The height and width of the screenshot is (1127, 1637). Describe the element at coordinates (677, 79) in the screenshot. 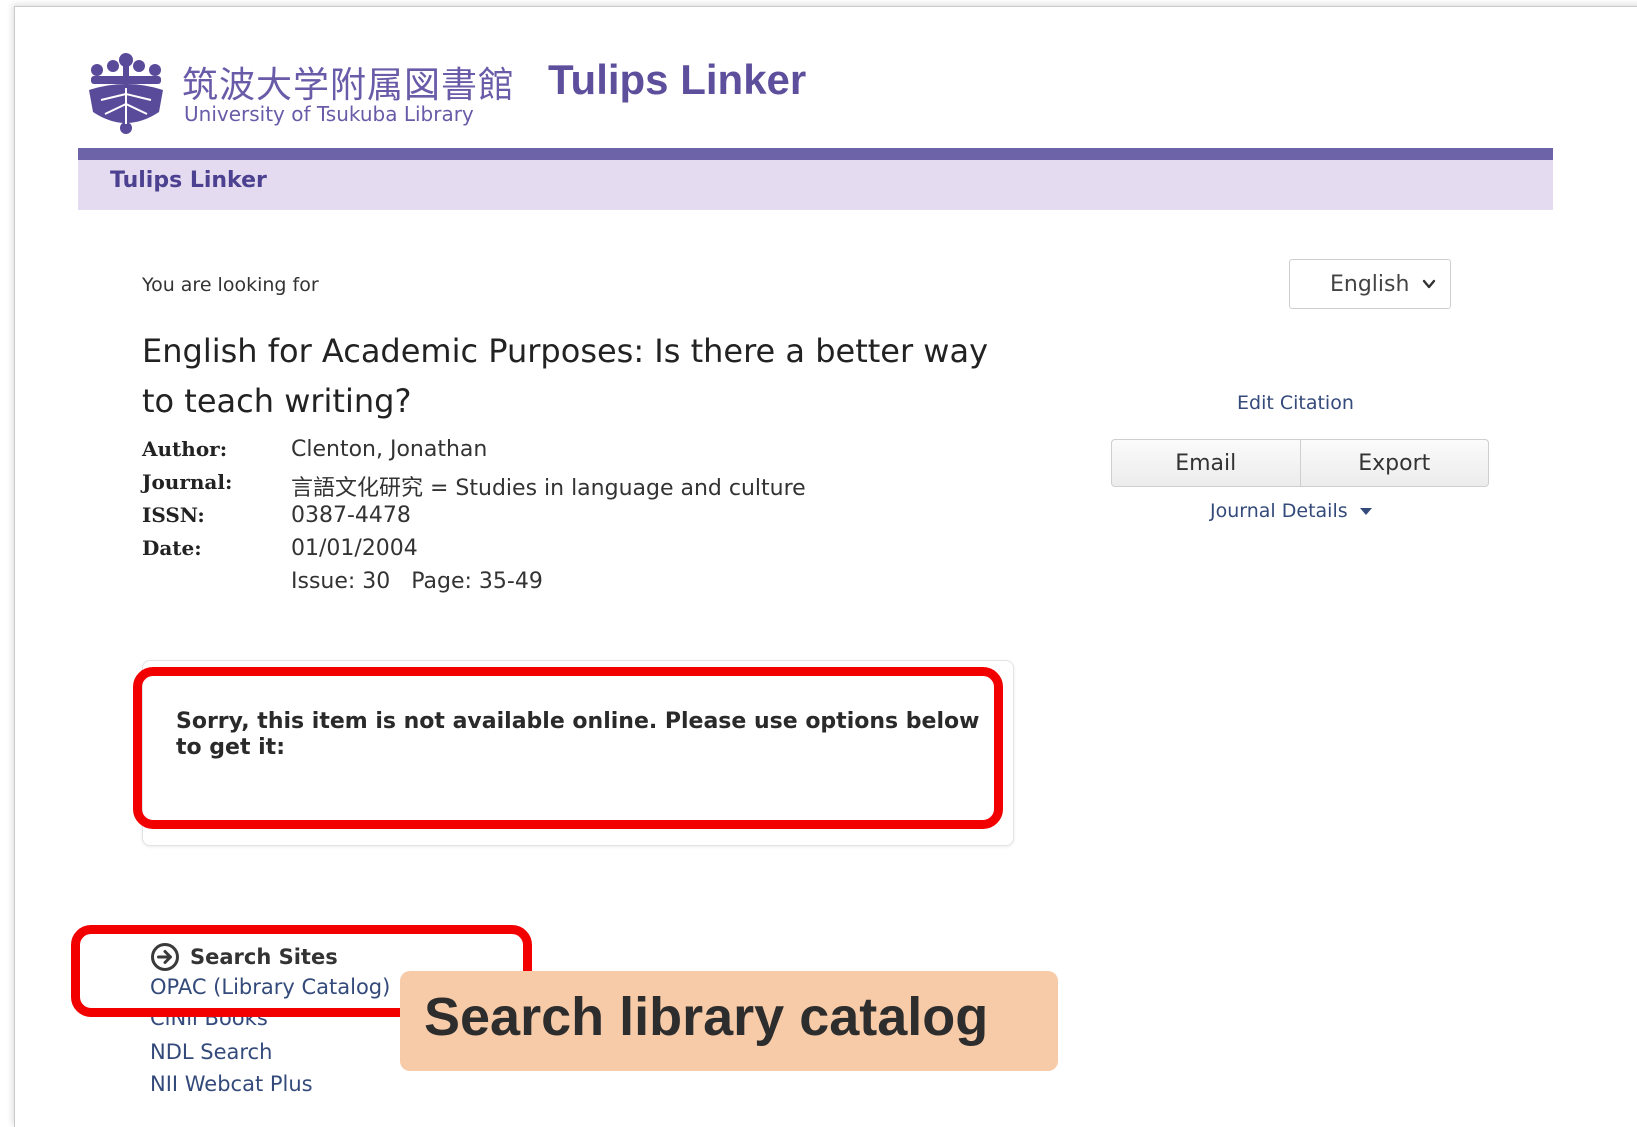

I see `app-title: Tulips Linker` at that location.